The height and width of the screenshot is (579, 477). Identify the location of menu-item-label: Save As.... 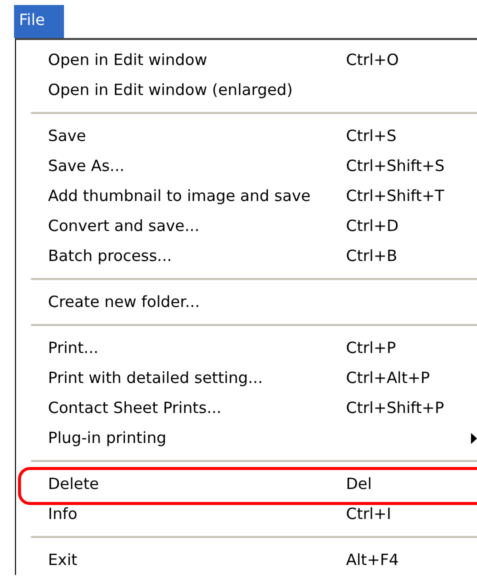
(86, 166).